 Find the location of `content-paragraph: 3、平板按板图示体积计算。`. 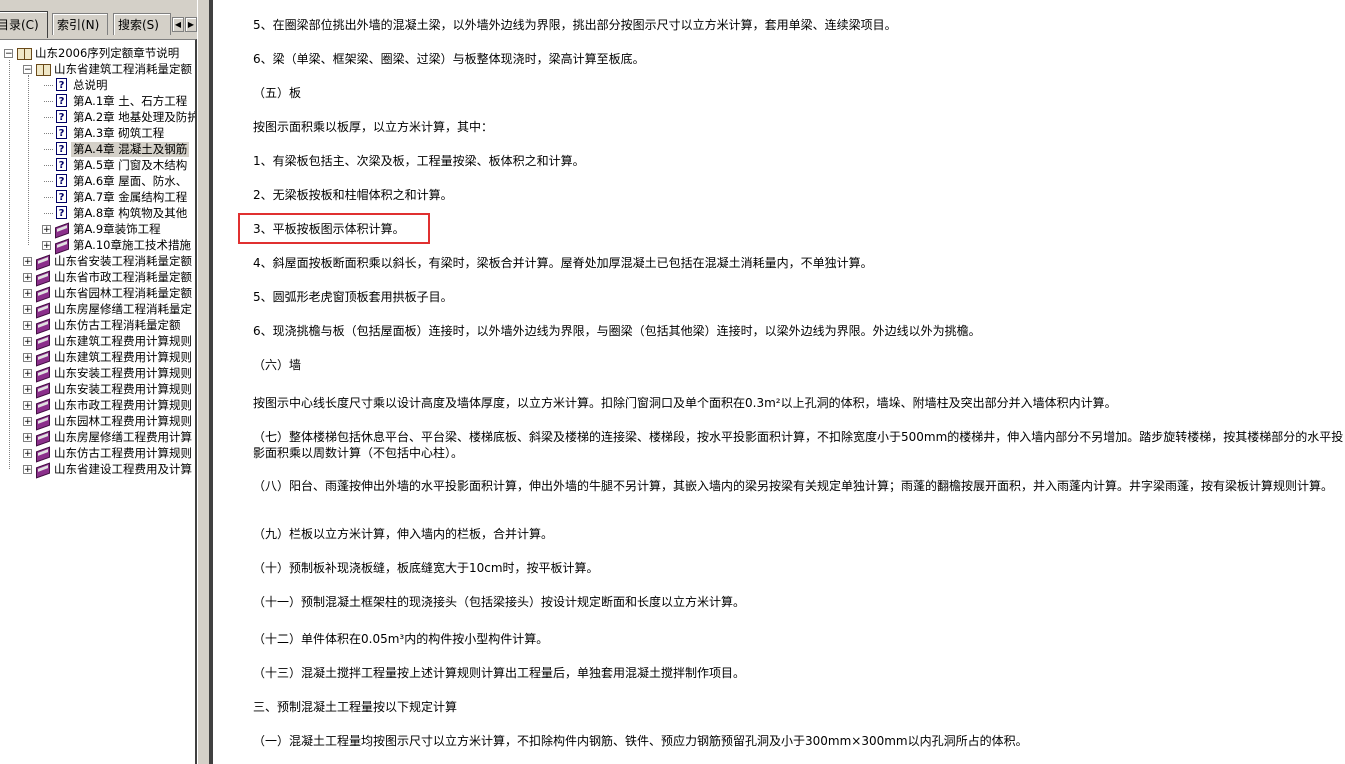

content-paragraph: 3、平板按板图示体积计算。 is located at coordinates (329, 229).